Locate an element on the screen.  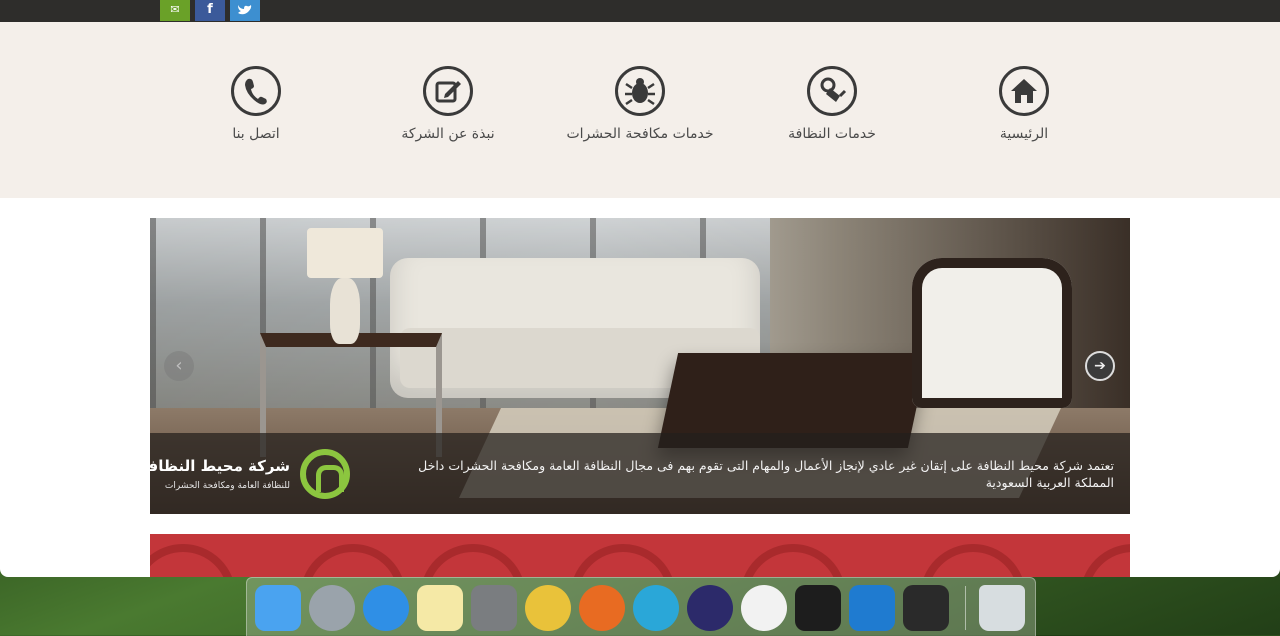
nav-item-cleaning-services: خدمات النظافة is located at coordinates (832, 104).